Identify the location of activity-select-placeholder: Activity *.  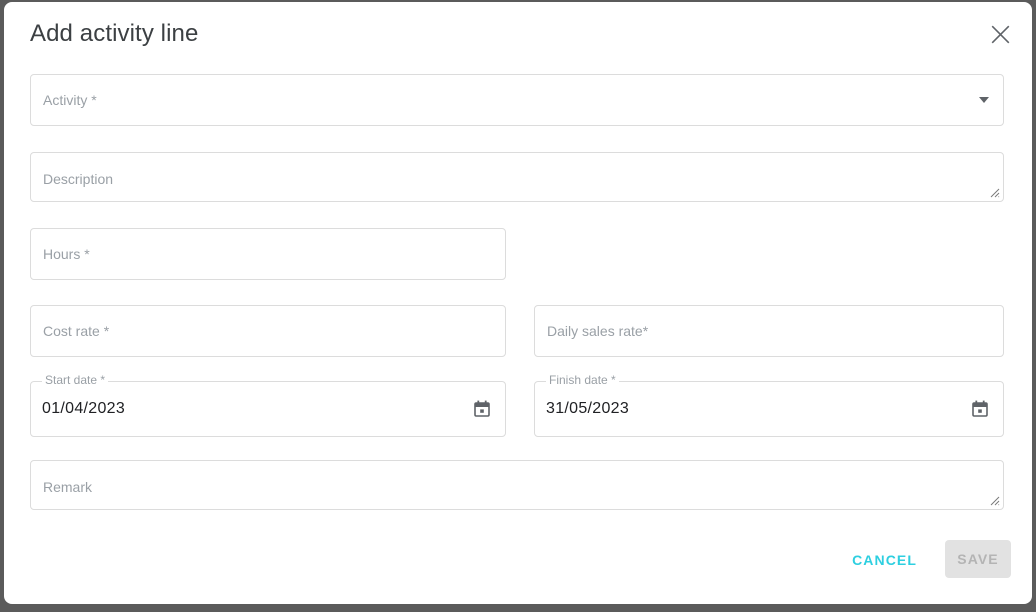
(70, 100).